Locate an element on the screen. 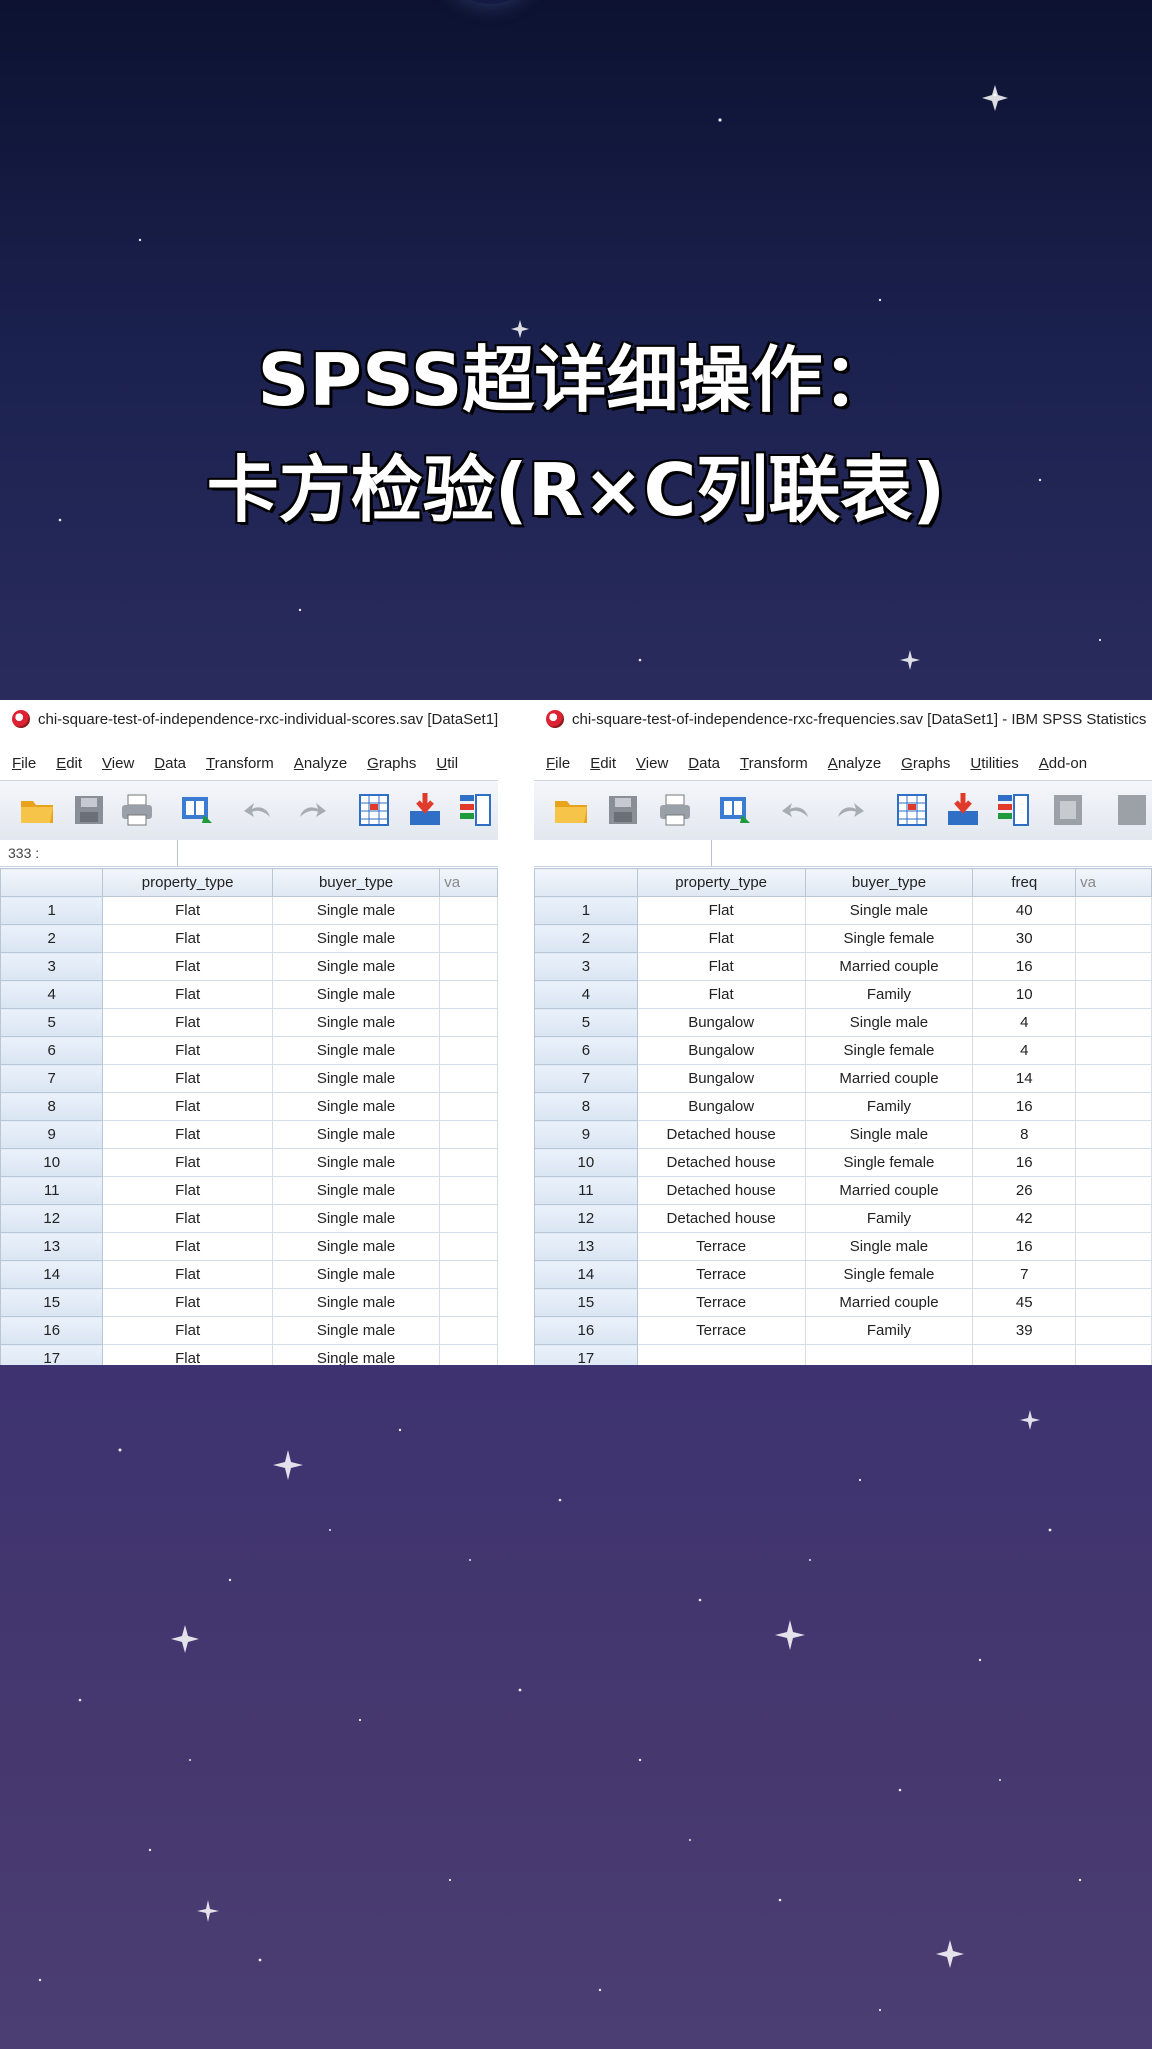  goto-case-icon is located at coordinates (375, 810).